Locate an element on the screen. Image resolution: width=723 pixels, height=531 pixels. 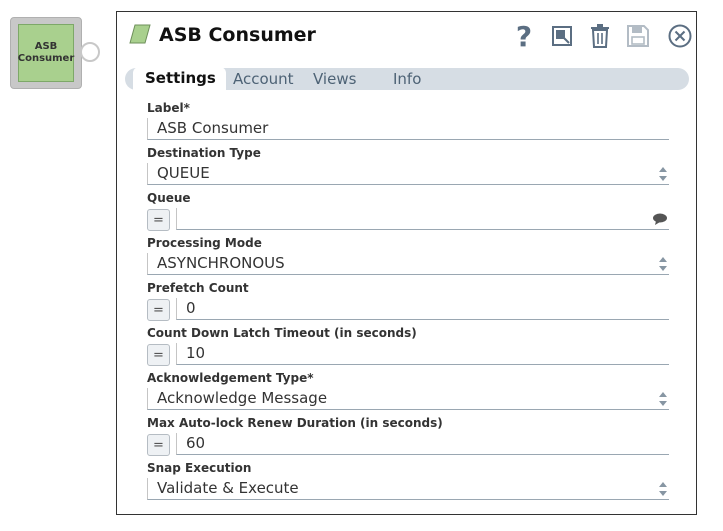
auto-lock-value: 60 is located at coordinates (196, 443).